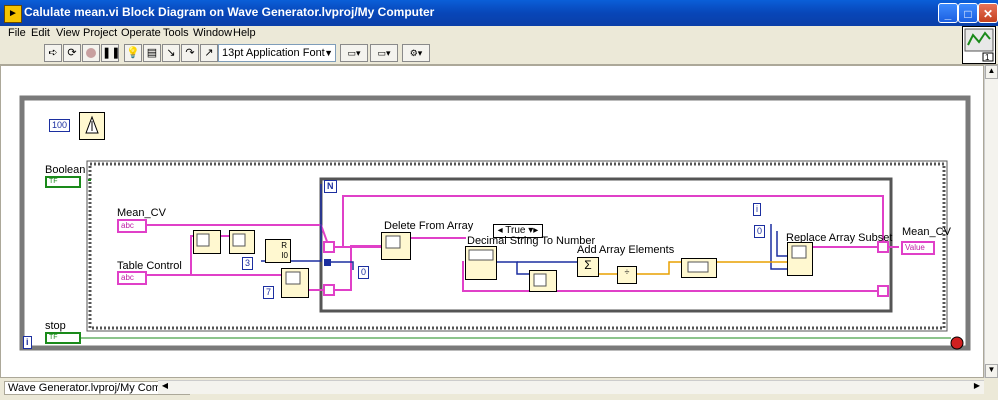 Image resolution: width=998 pixels, height=400 pixels. I want to click on boolean-label: Boolean, so click(65, 170).